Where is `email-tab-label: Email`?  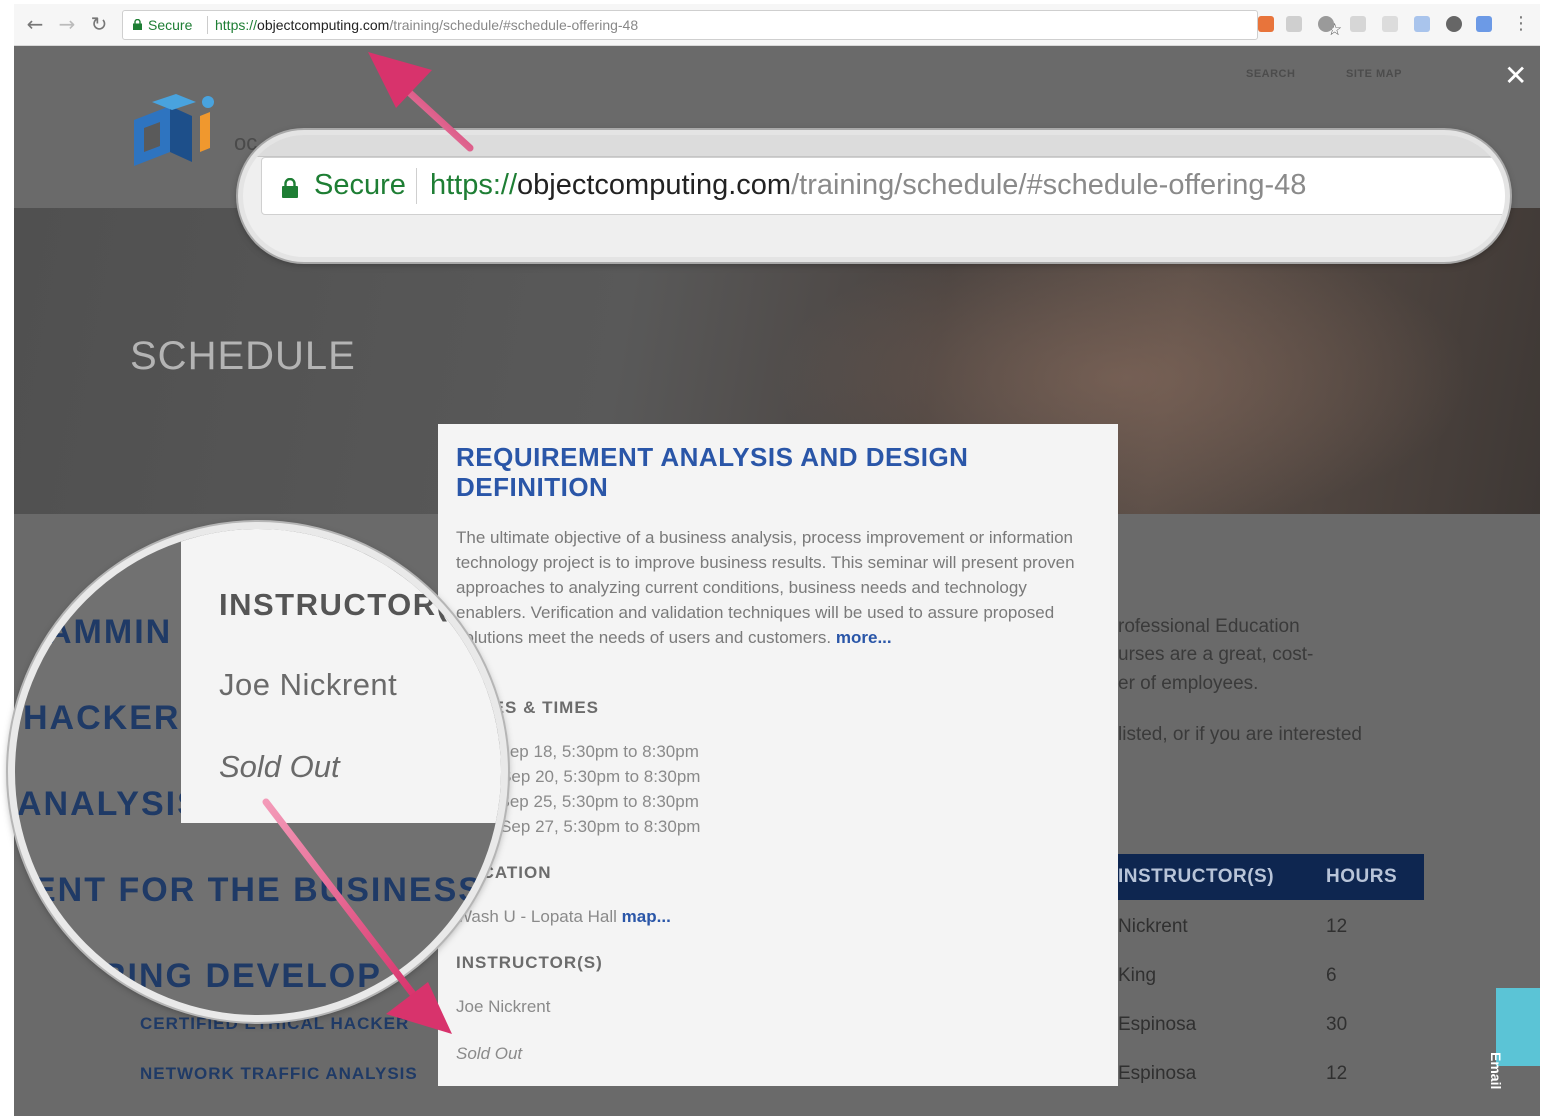
email-tab-label: Email is located at coordinates (1496, 1071).